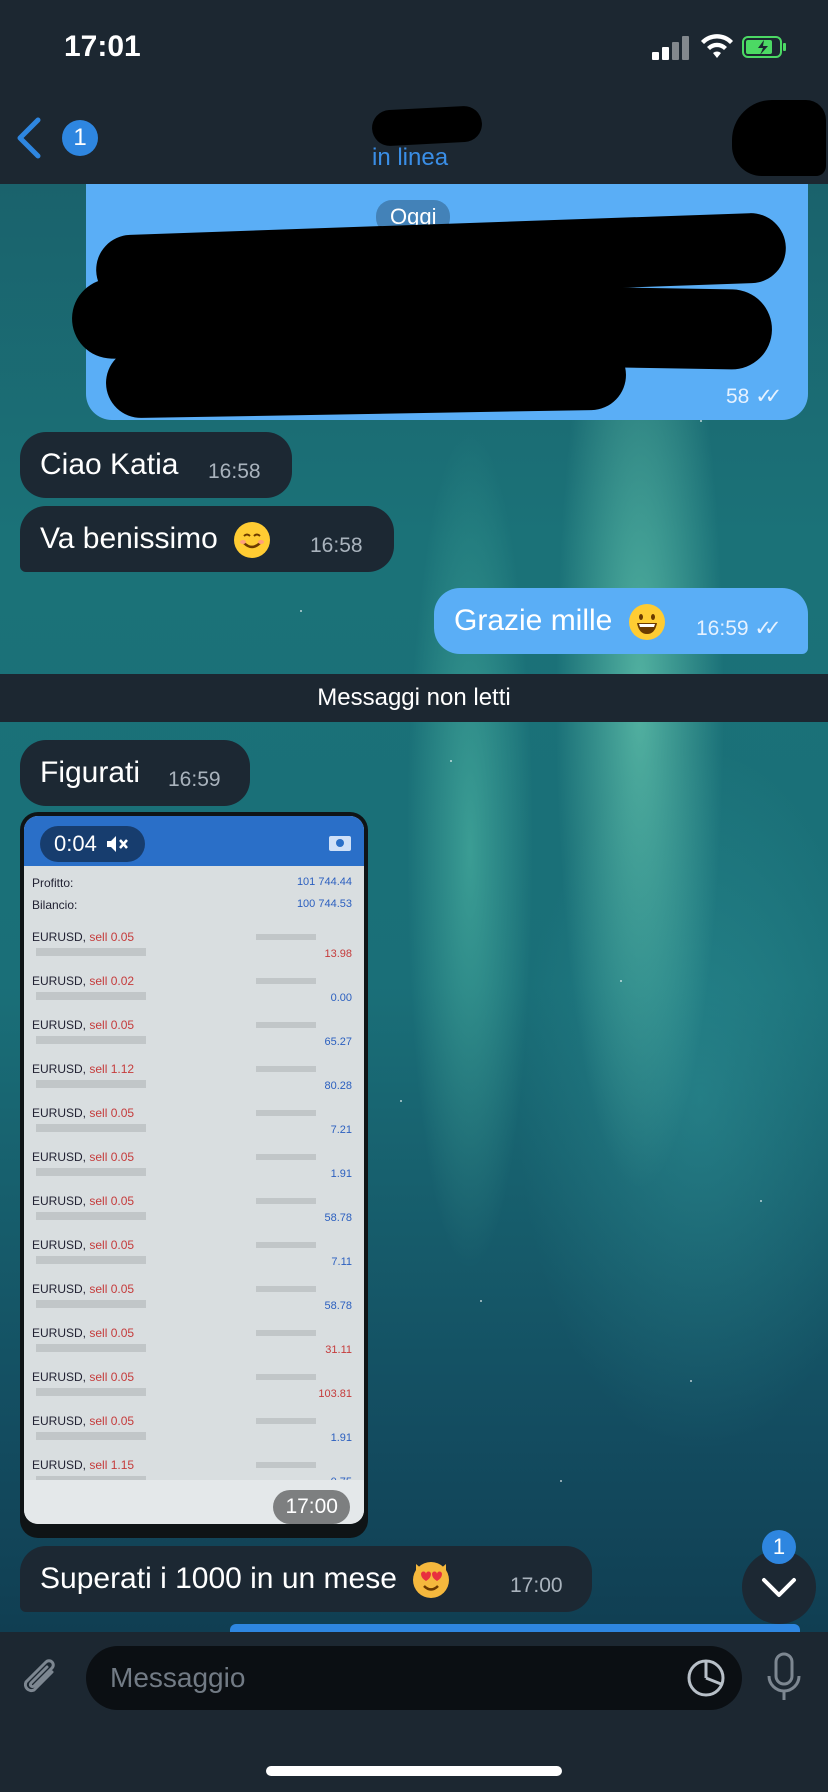  What do you see at coordinates (112, 1069) in the screenshot?
I see `trade-side: sell 1.12` at bounding box center [112, 1069].